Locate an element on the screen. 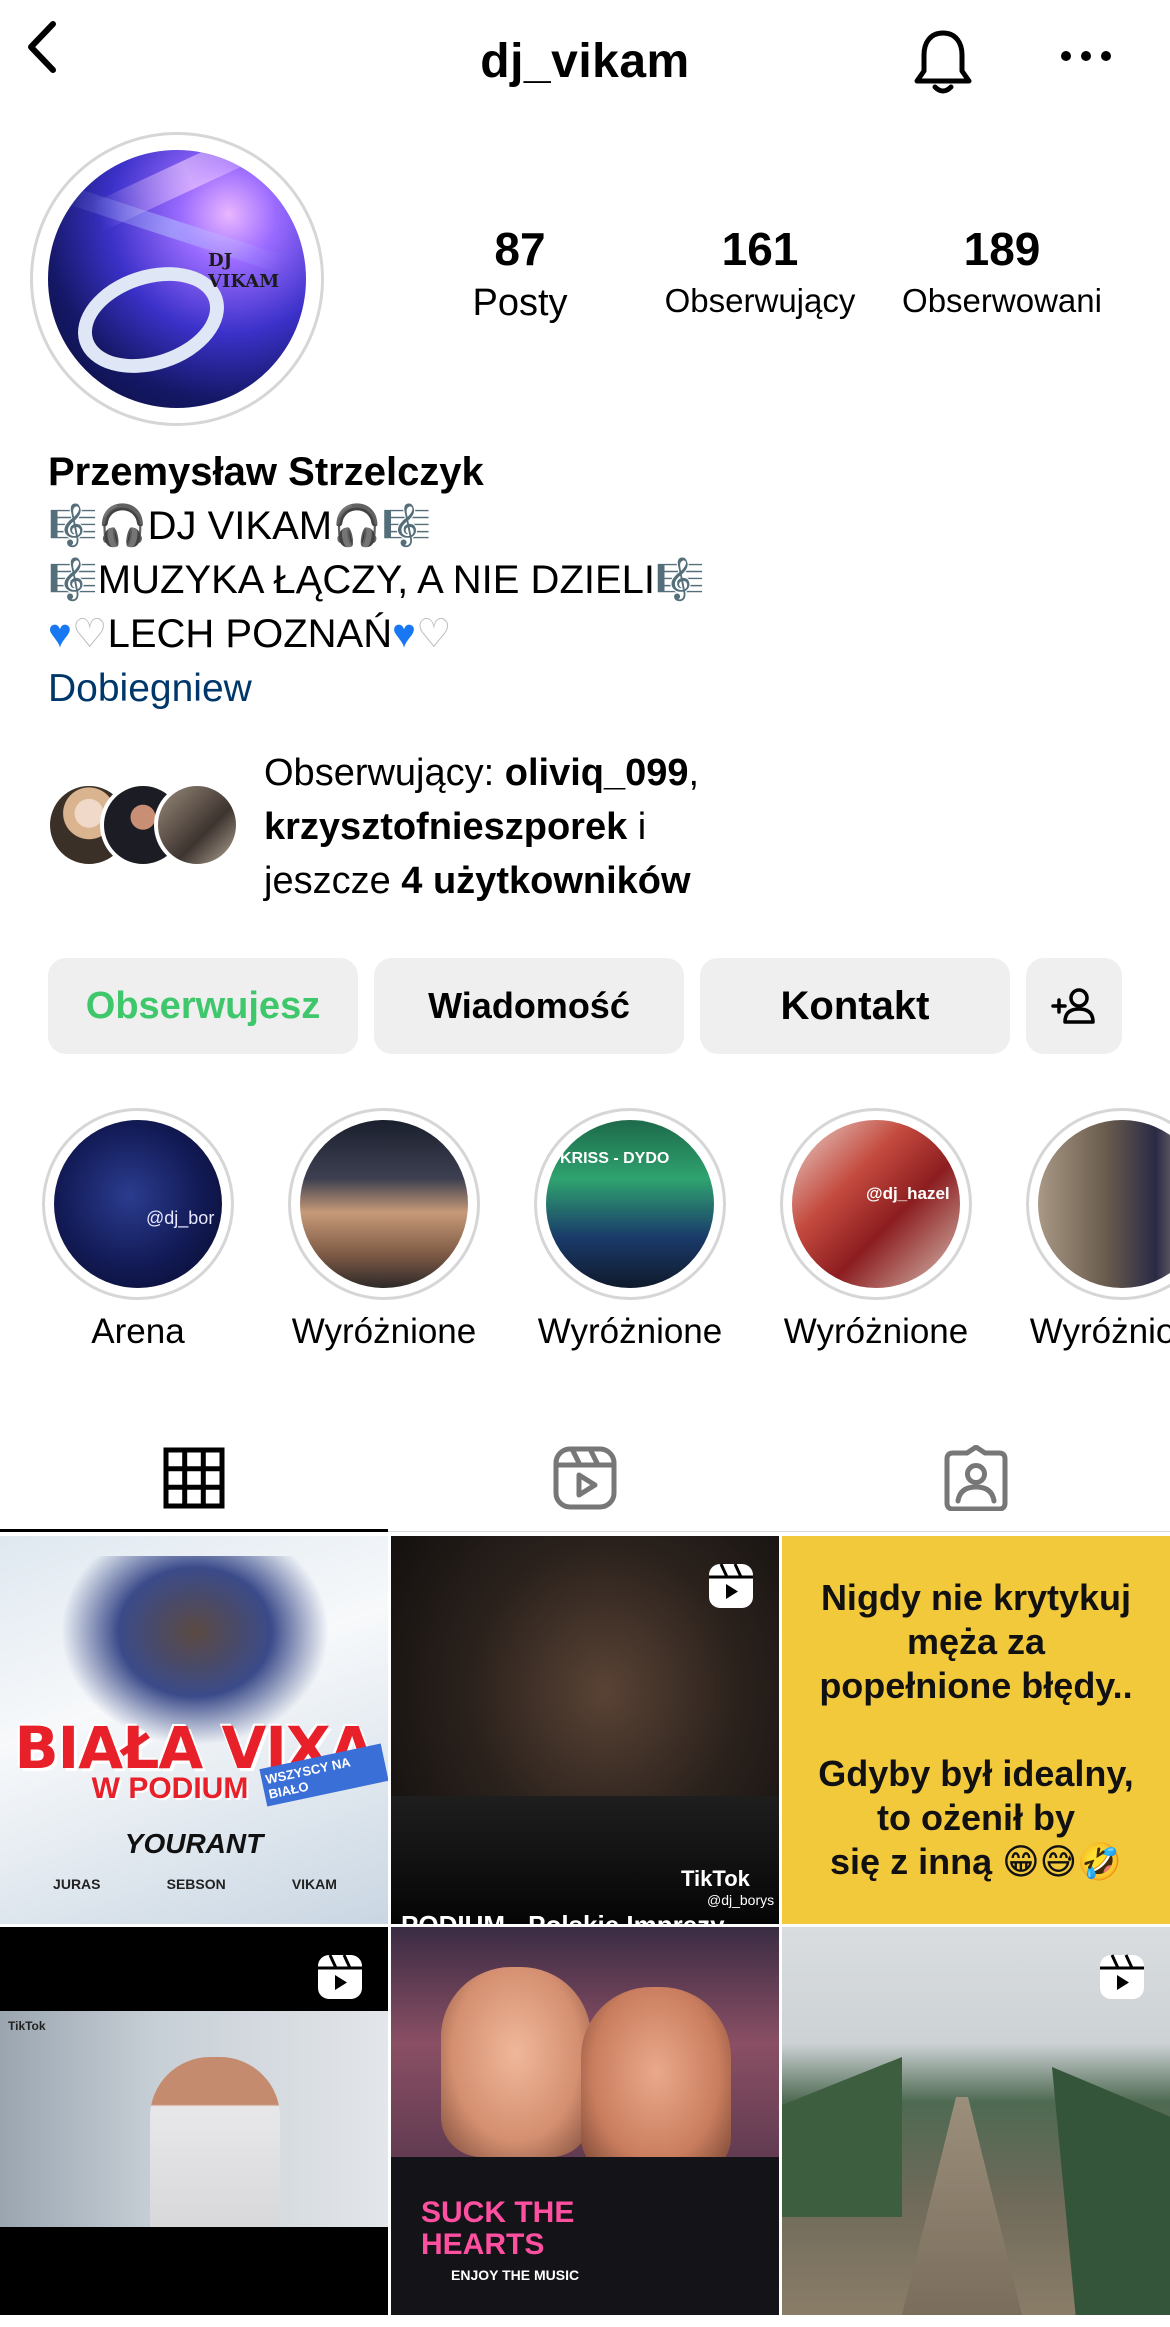 The width and height of the screenshot is (1170, 2327). bell-icon is located at coordinates (943, 62).